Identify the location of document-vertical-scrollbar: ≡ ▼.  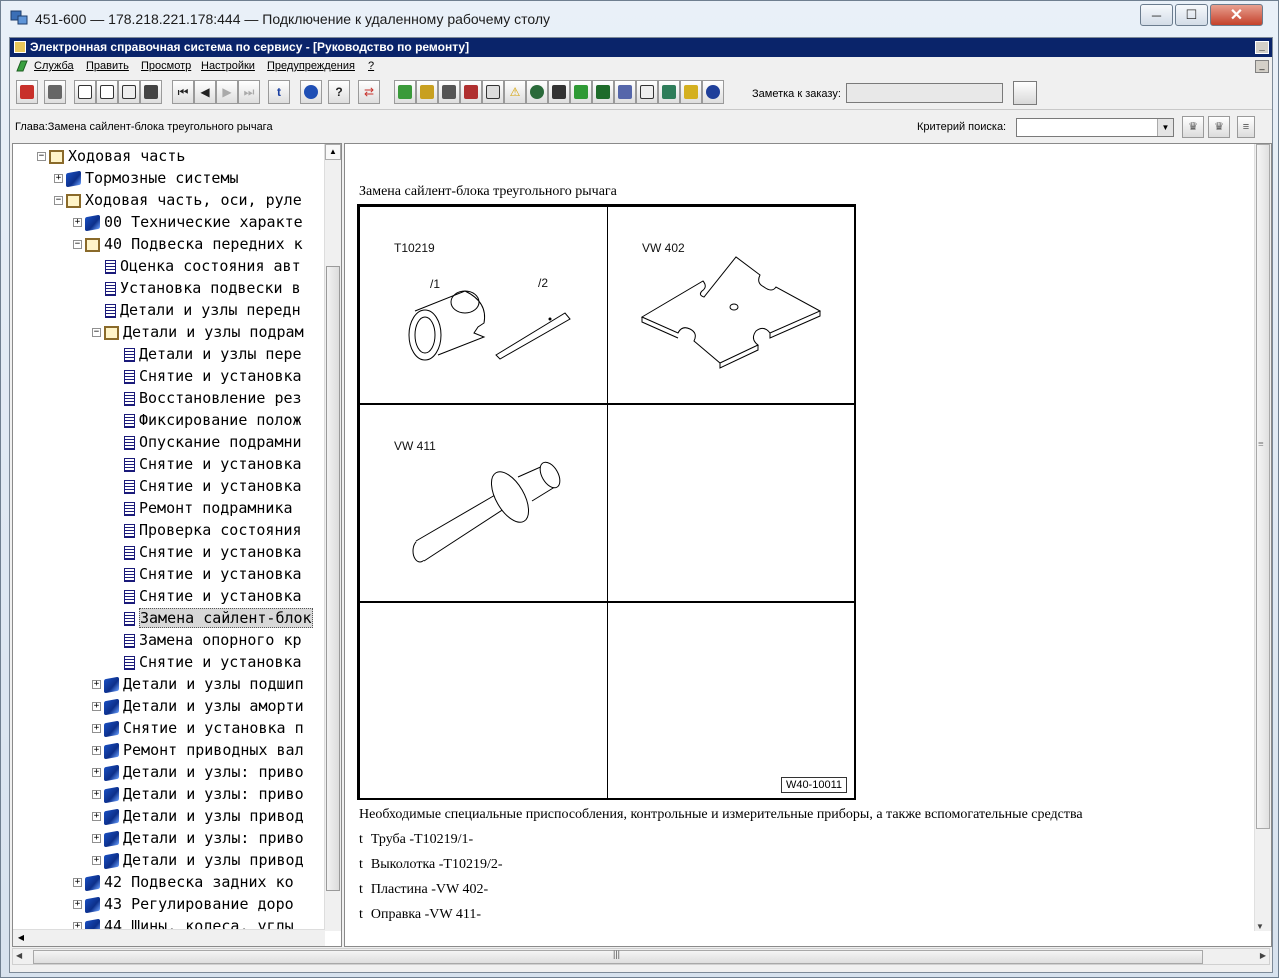
(1262, 537).